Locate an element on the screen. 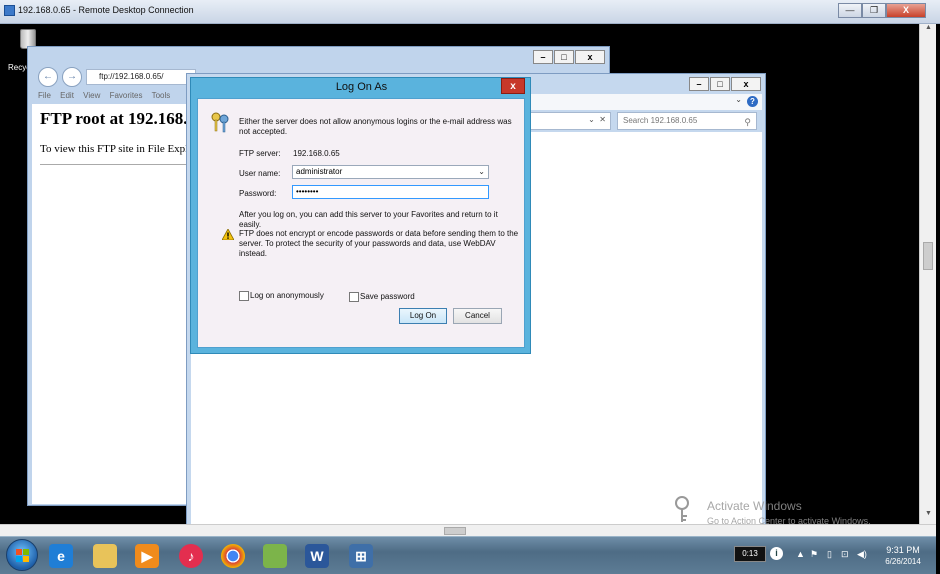 Image resolution: width=940 pixels, height=574 pixels. taskbar-internet-explorer: e is located at coordinates (61, 556).